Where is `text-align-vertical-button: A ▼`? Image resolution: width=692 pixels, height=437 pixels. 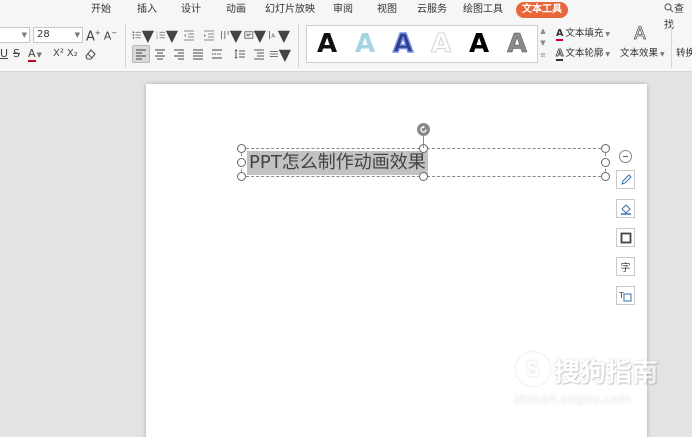
text-align-vertical-button: A ▼ is located at coordinates (279, 35).